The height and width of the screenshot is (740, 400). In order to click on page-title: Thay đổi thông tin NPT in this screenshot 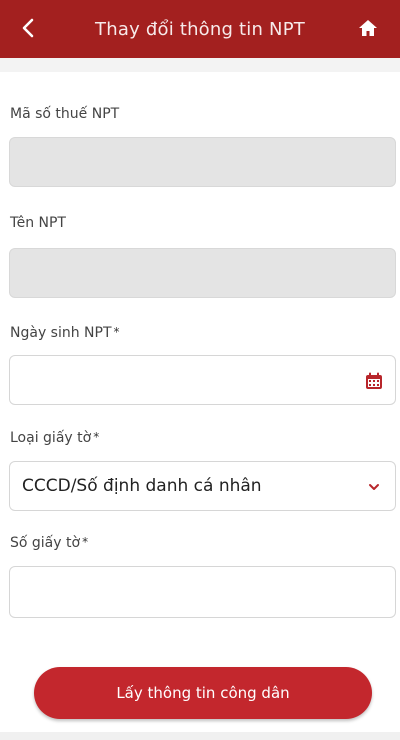, I will do `click(200, 29)`.